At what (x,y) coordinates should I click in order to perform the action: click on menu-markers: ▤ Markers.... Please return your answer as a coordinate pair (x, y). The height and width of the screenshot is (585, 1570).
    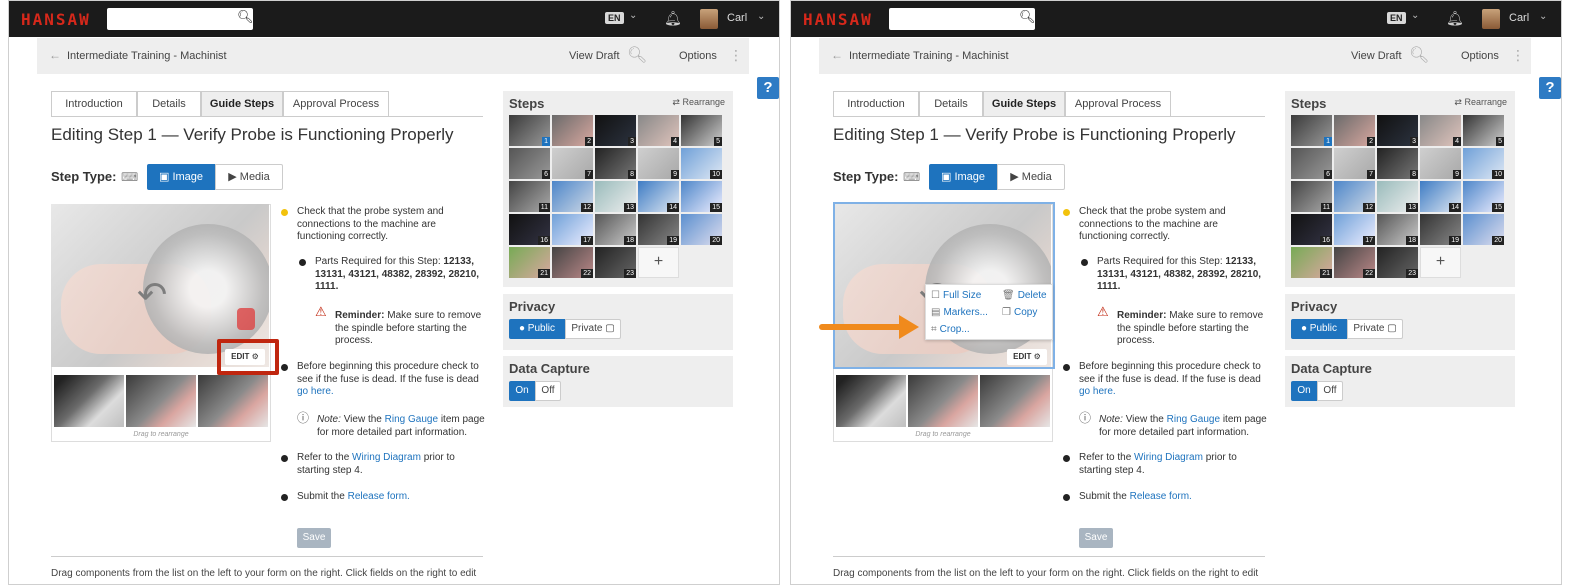
    Looking at the image, I should click on (959, 312).